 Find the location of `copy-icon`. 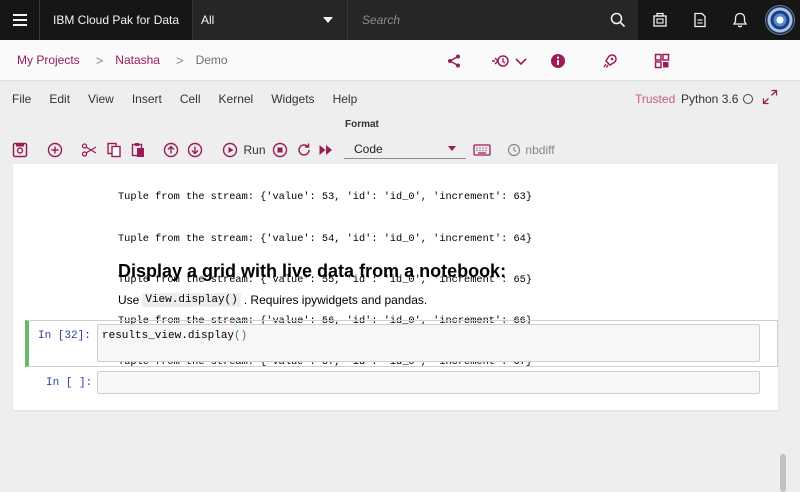

copy-icon is located at coordinates (114, 150).